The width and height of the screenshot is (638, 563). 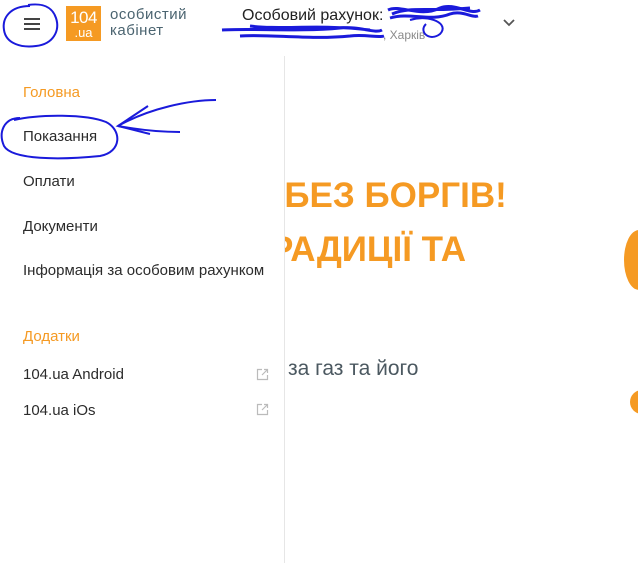 I want to click on hero-heading-line2: РАДИЦІЇ ТА, so click(x=368, y=249).